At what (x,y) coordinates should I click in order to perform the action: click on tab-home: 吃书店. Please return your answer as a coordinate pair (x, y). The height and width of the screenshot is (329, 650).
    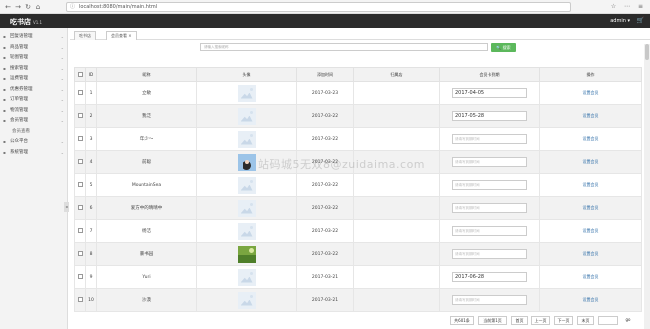
    Looking at the image, I should click on (85, 35).